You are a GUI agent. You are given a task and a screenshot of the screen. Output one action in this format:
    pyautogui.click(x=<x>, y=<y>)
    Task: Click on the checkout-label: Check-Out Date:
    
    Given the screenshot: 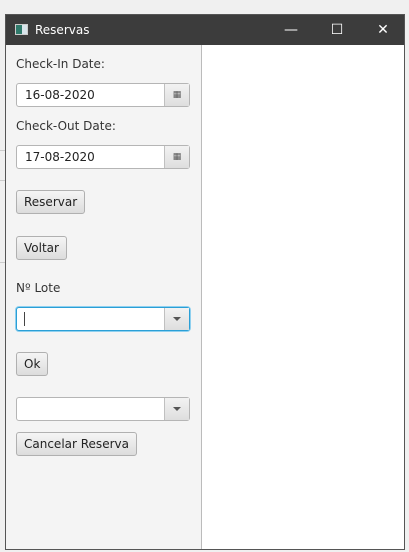 What is the action you would take?
    pyautogui.click(x=66, y=126)
    